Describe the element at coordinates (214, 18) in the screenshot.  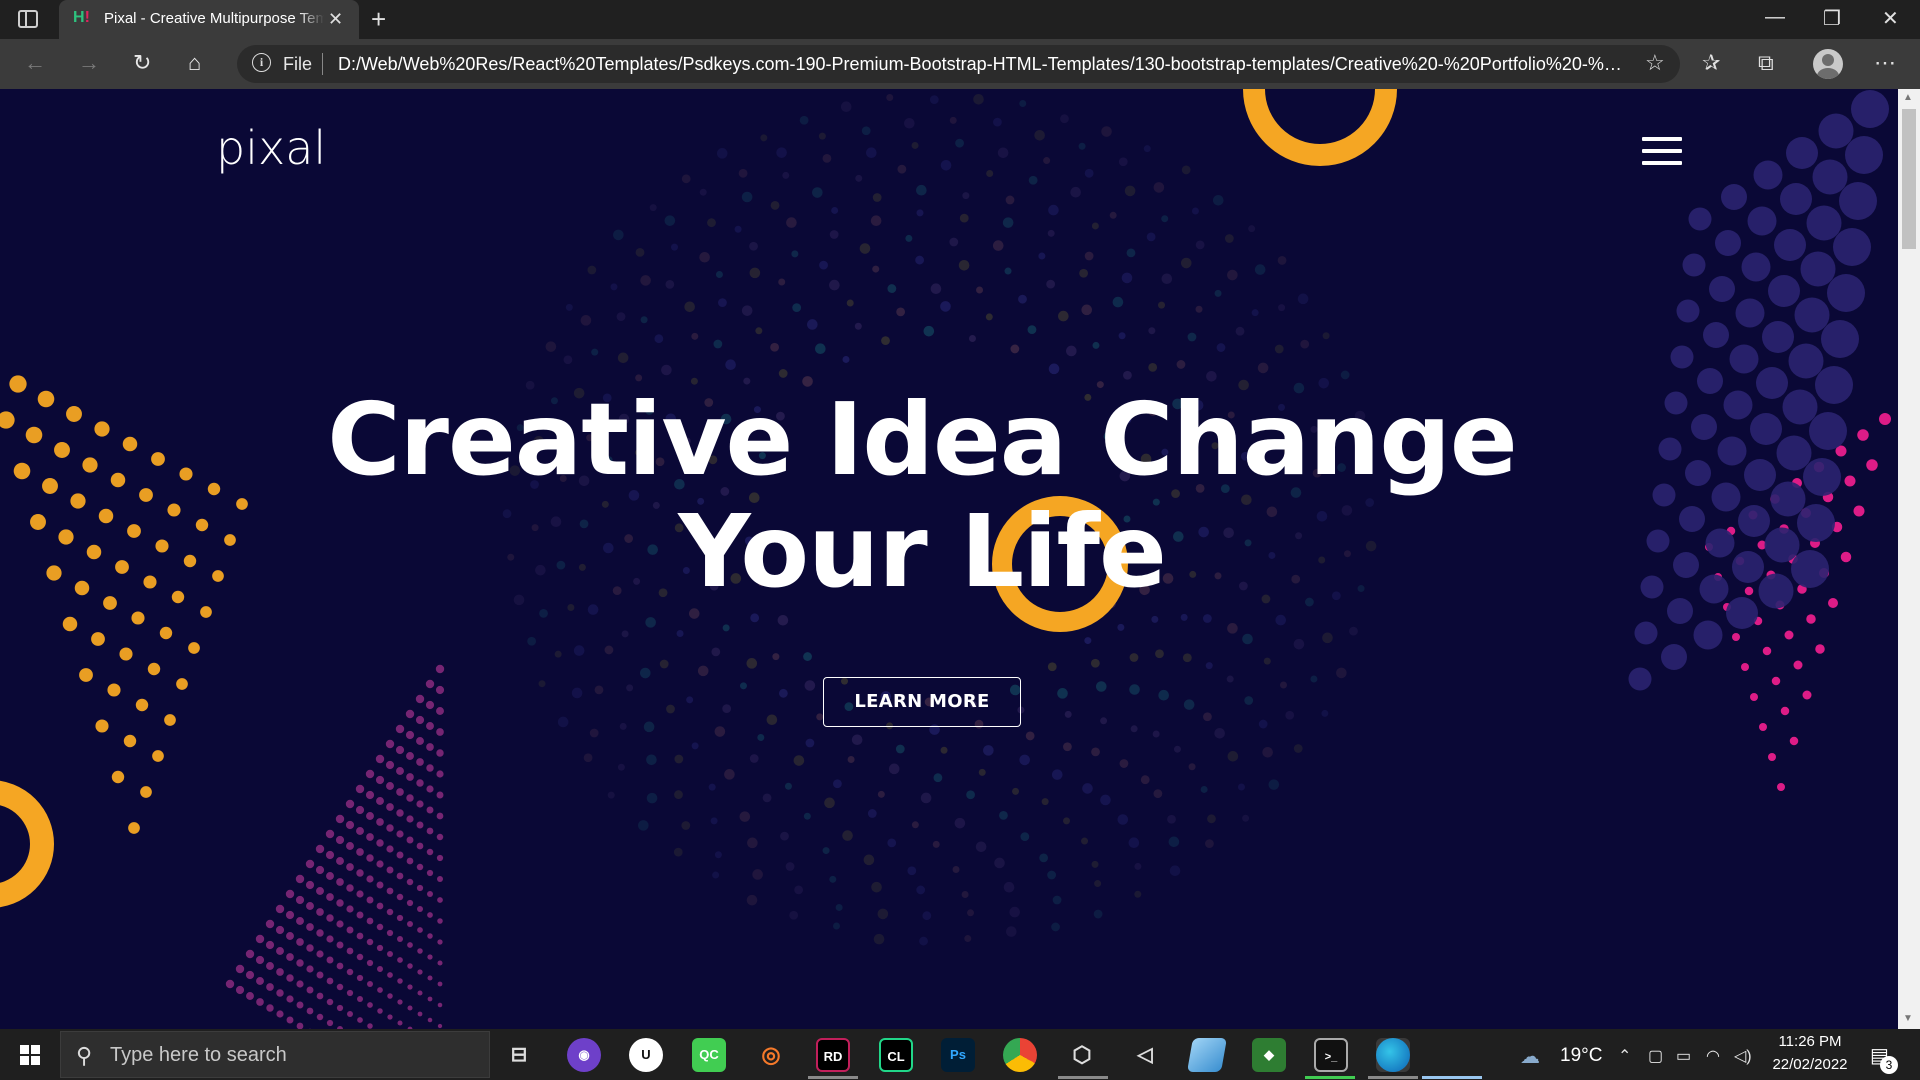
I see `tab-title: Pixal - Creative Multipurpose Template` at that location.